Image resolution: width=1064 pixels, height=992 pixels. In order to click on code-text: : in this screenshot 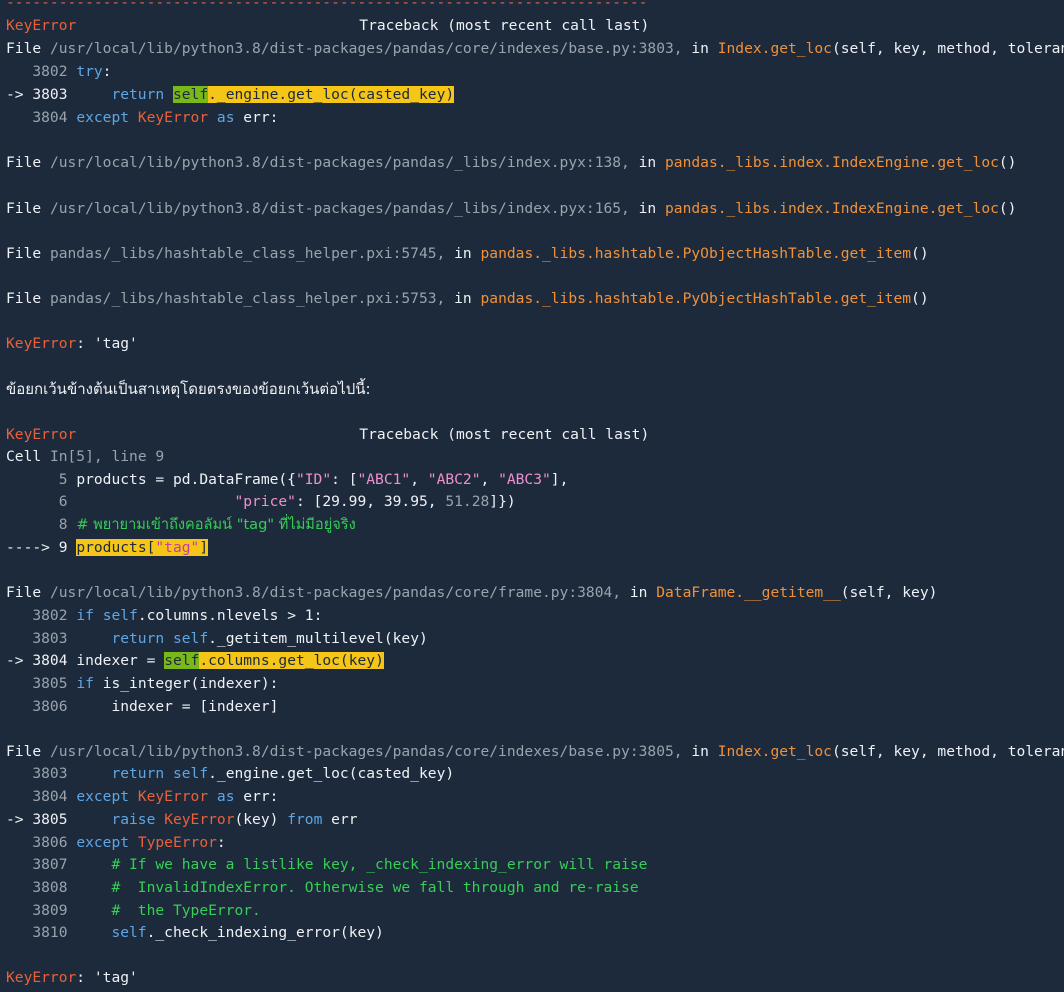, I will do `click(221, 842)`.